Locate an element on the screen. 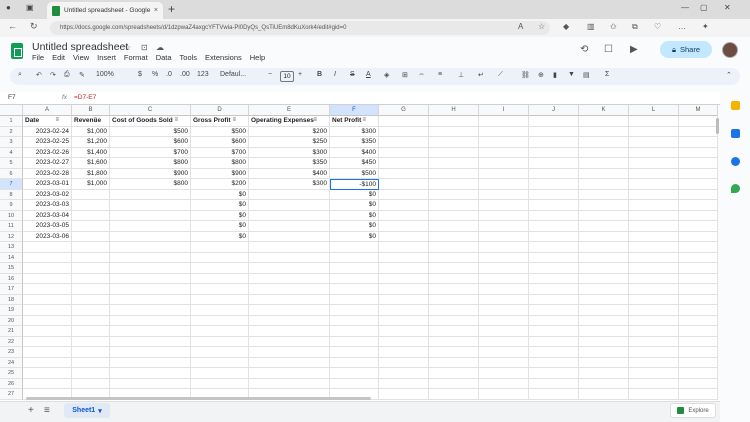 This screenshot has width=750, height=422. name-box: F7 is located at coordinates (12, 97).